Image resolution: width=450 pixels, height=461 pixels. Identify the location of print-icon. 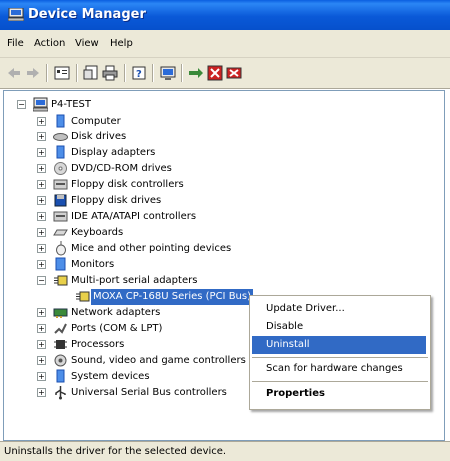
(110, 73).